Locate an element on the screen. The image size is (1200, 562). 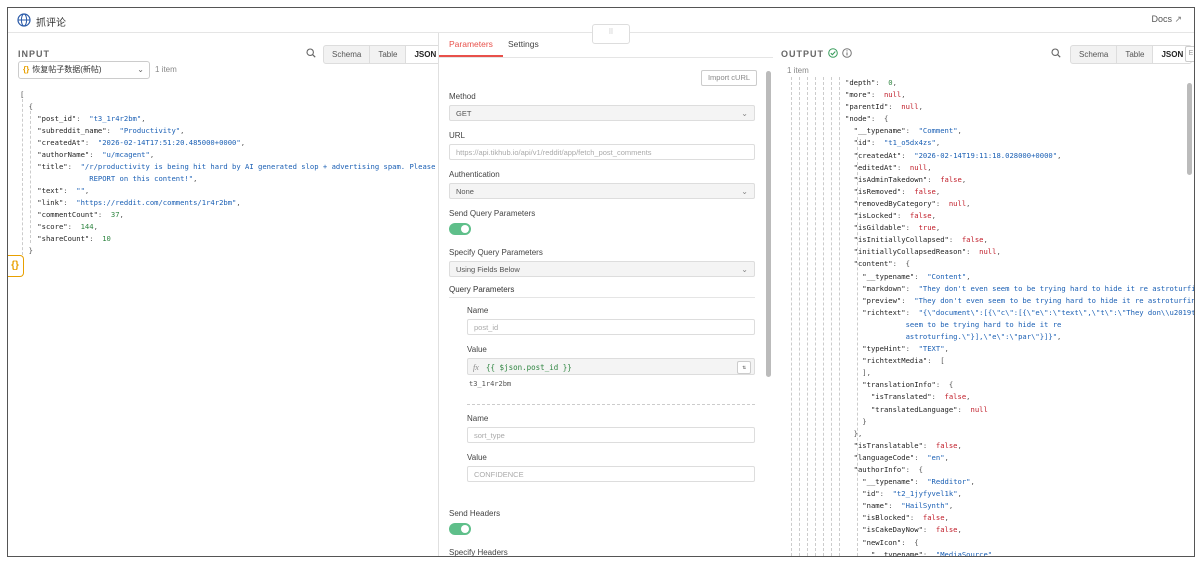
json-line: "__typename": "Redditor", is located at coordinates (1019, 482).